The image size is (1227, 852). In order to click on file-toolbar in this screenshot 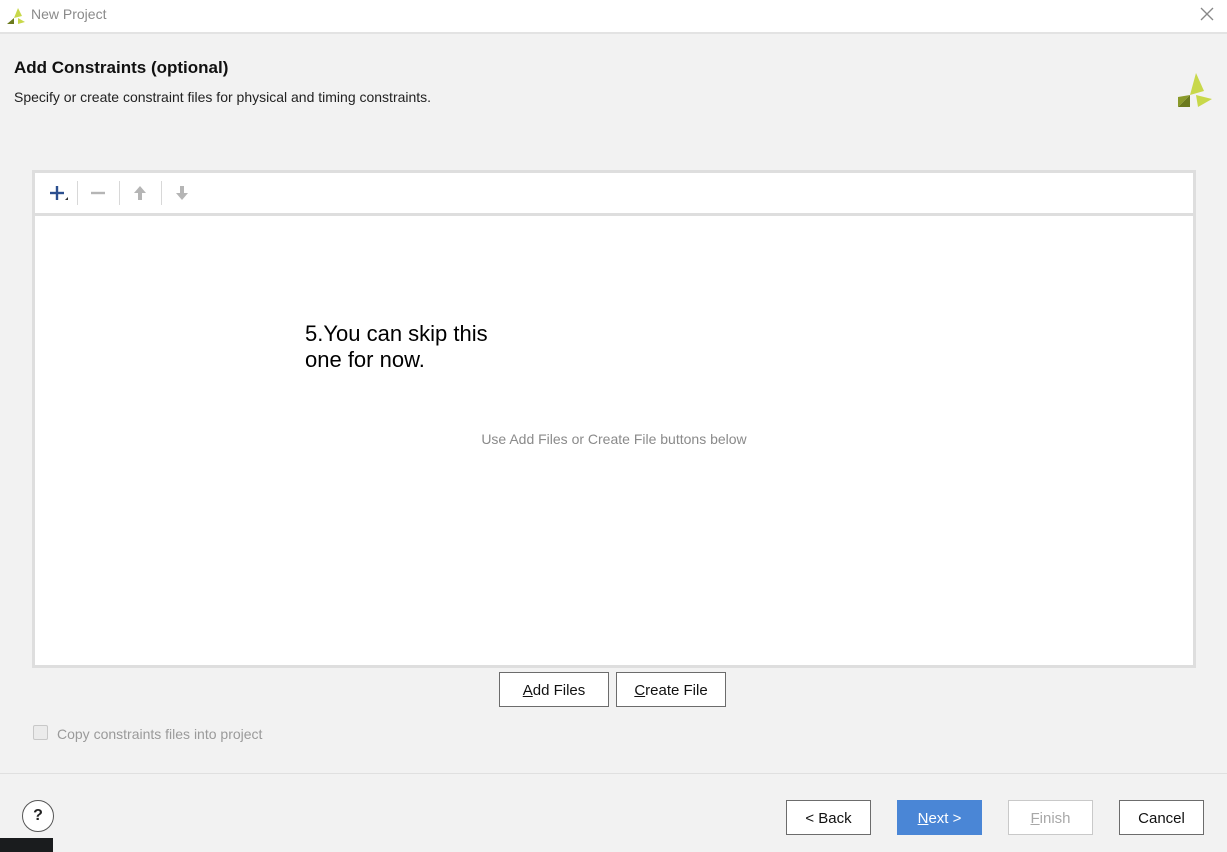, I will do `click(614, 194)`.